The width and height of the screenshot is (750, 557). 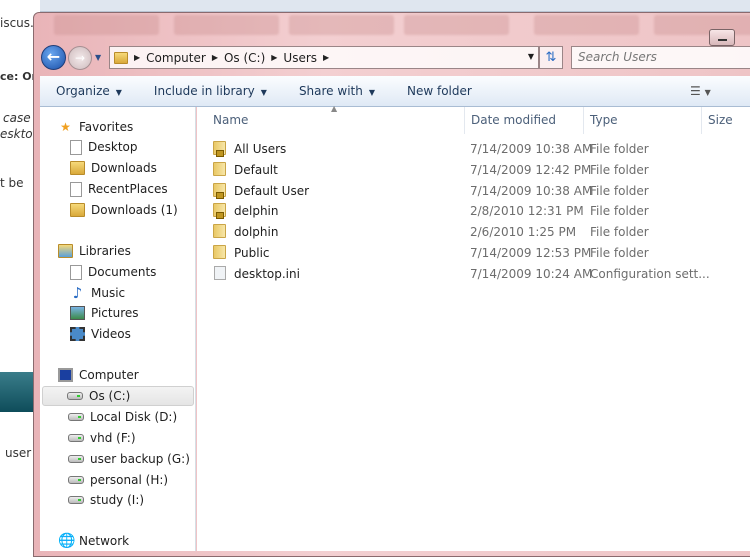 What do you see at coordinates (17, 118) in the screenshot?
I see `background-text: case` at bounding box center [17, 118].